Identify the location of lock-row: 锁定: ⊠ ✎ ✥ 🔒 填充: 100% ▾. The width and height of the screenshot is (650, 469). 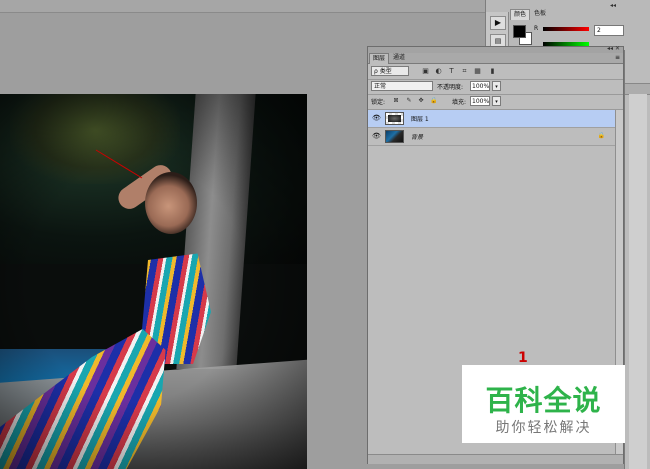
(495, 102).